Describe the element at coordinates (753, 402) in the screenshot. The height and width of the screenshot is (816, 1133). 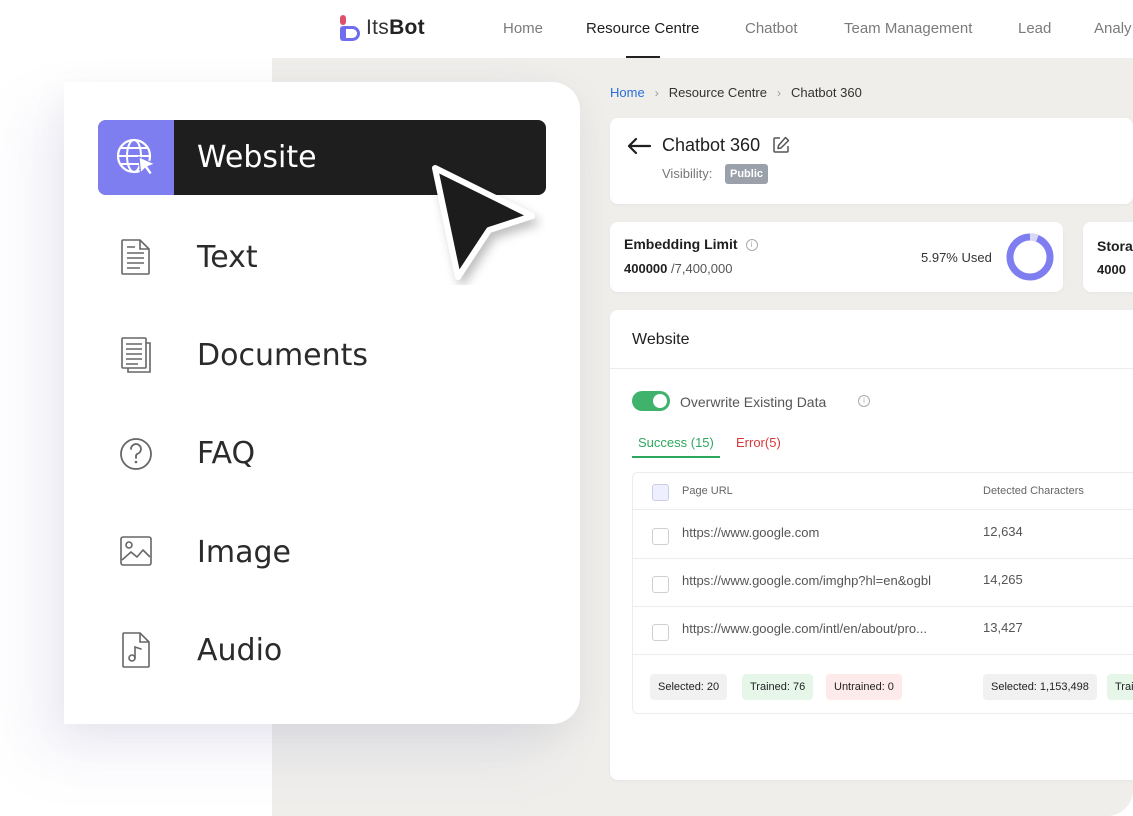
I see `overwrite-label: Overwrite Existing Data` at that location.